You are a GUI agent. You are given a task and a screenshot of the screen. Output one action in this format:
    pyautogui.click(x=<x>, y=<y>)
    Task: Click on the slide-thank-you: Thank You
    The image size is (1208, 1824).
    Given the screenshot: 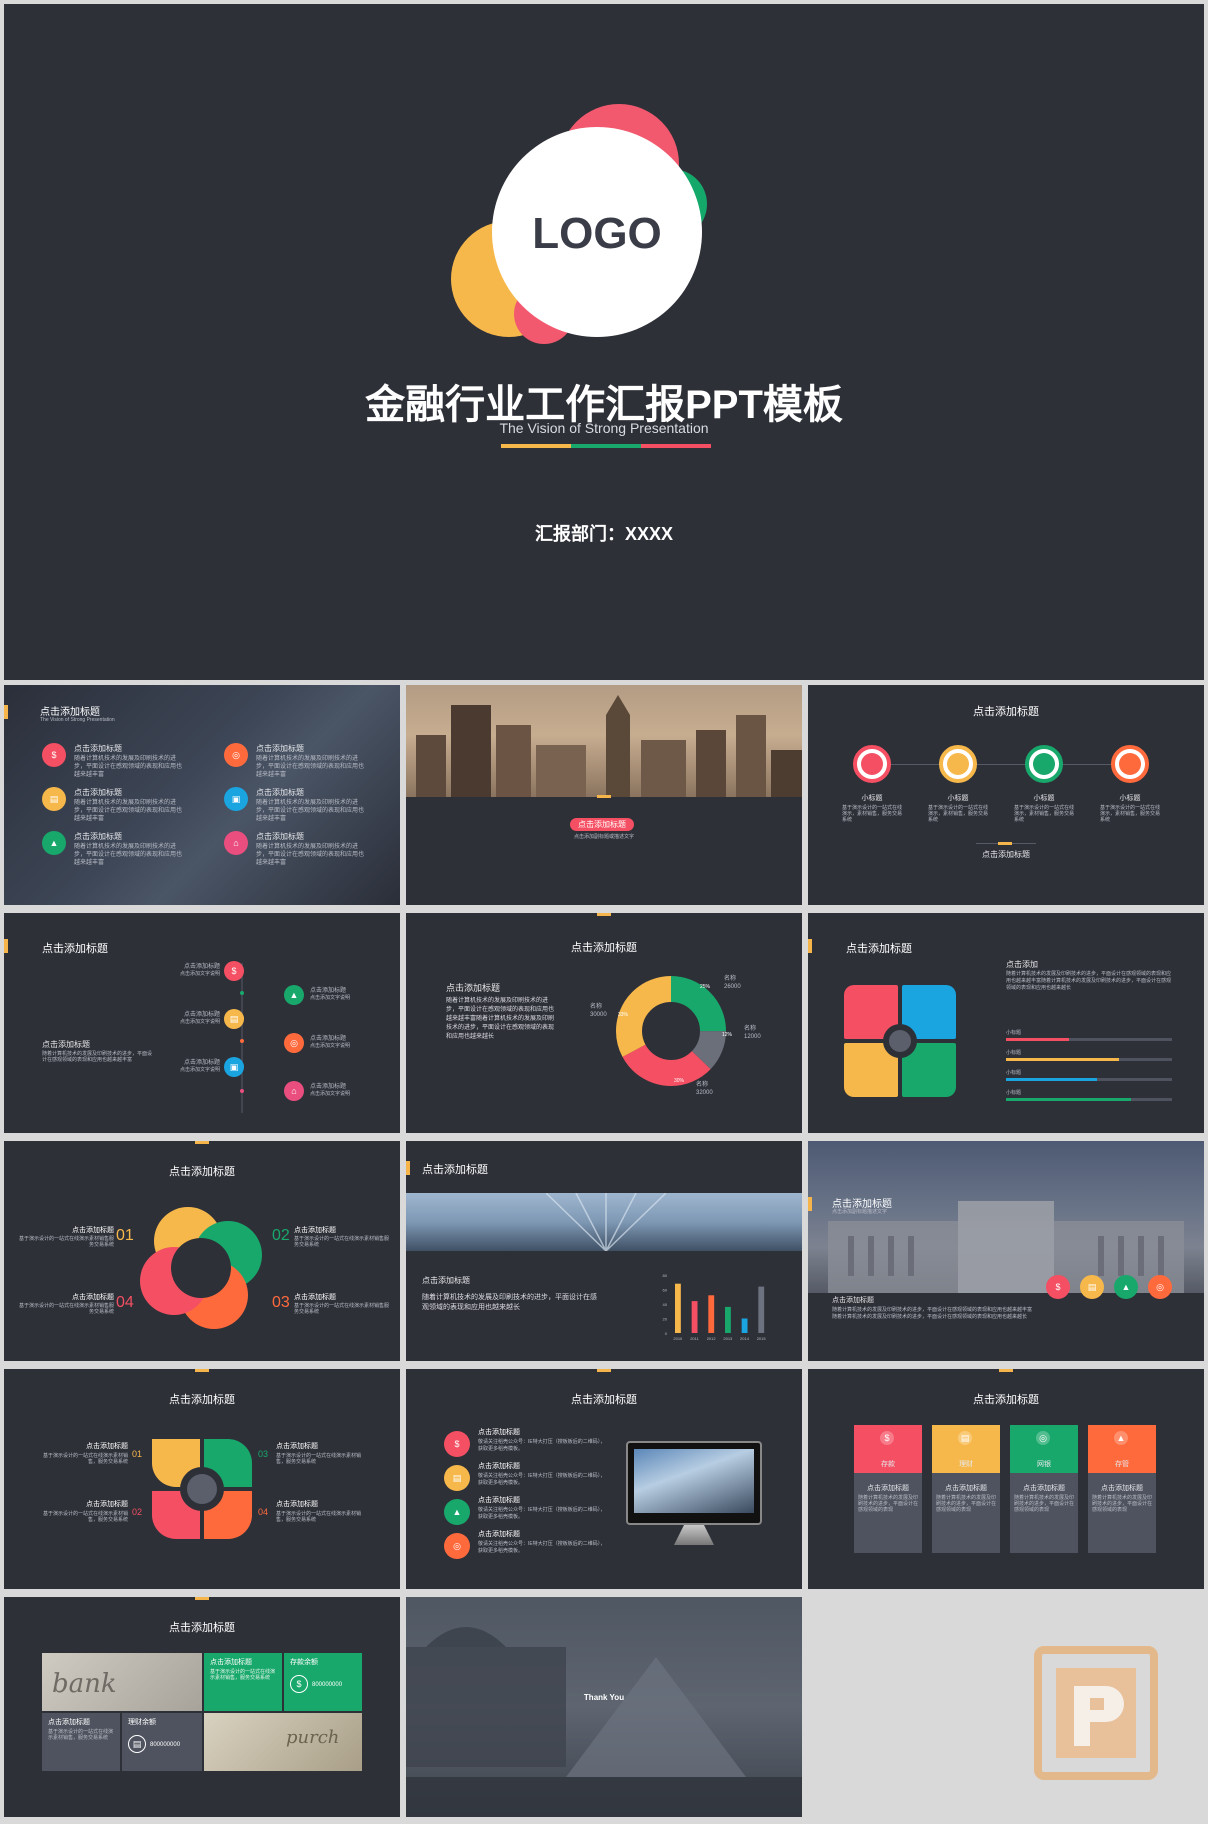 What is the action you would take?
    pyautogui.click(x=604, y=1707)
    